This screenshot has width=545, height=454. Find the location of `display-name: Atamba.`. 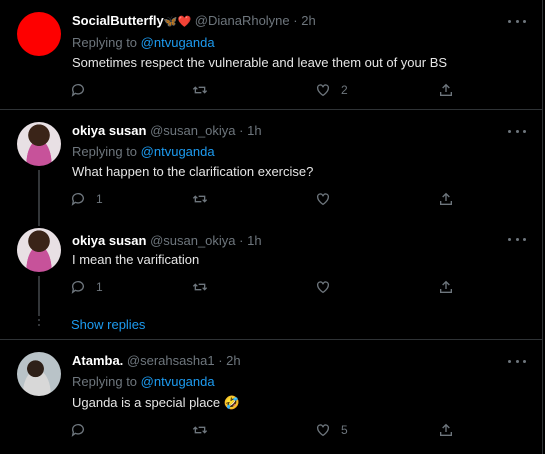

display-name: Atamba. is located at coordinates (97, 360).